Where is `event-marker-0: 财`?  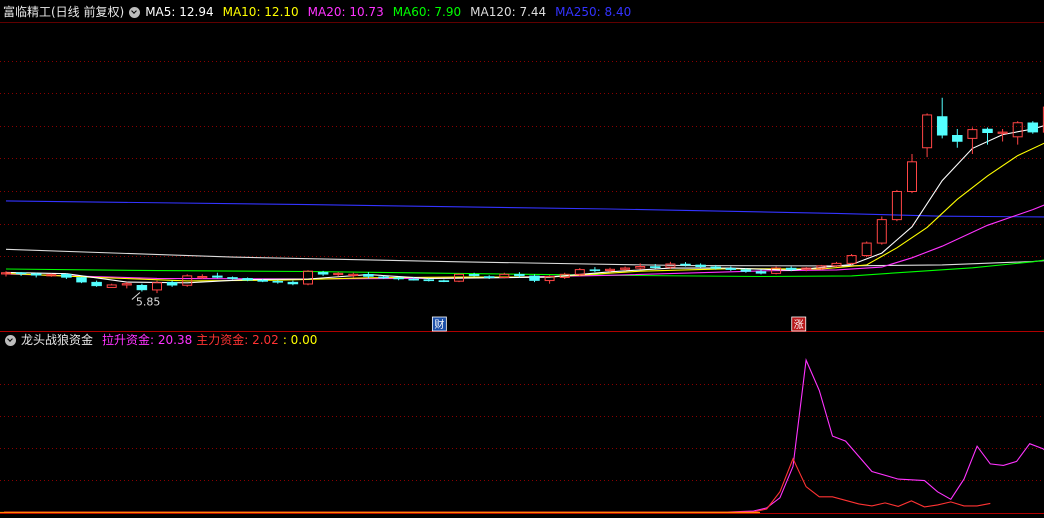 event-marker-0: 财 is located at coordinates (439, 324).